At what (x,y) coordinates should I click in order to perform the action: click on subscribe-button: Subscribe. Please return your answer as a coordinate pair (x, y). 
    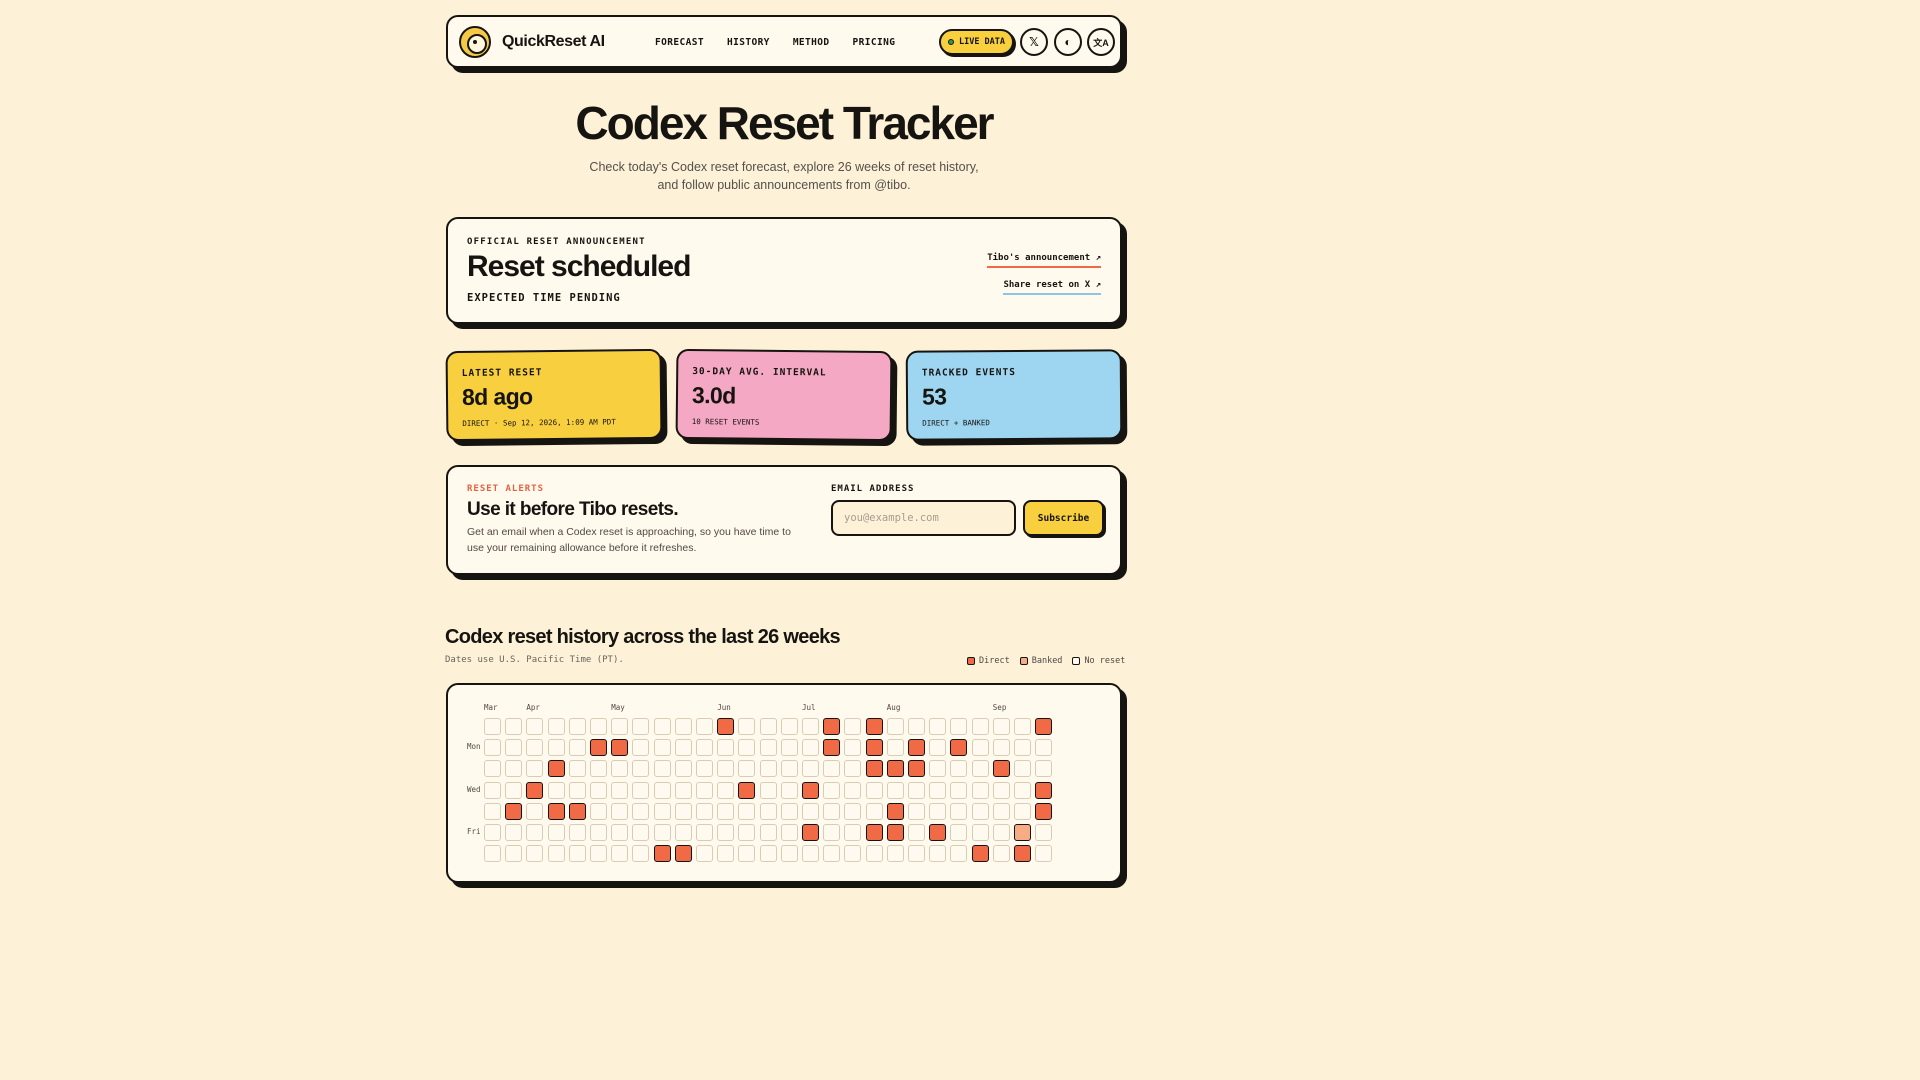
    Looking at the image, I should click on (1063, 518).